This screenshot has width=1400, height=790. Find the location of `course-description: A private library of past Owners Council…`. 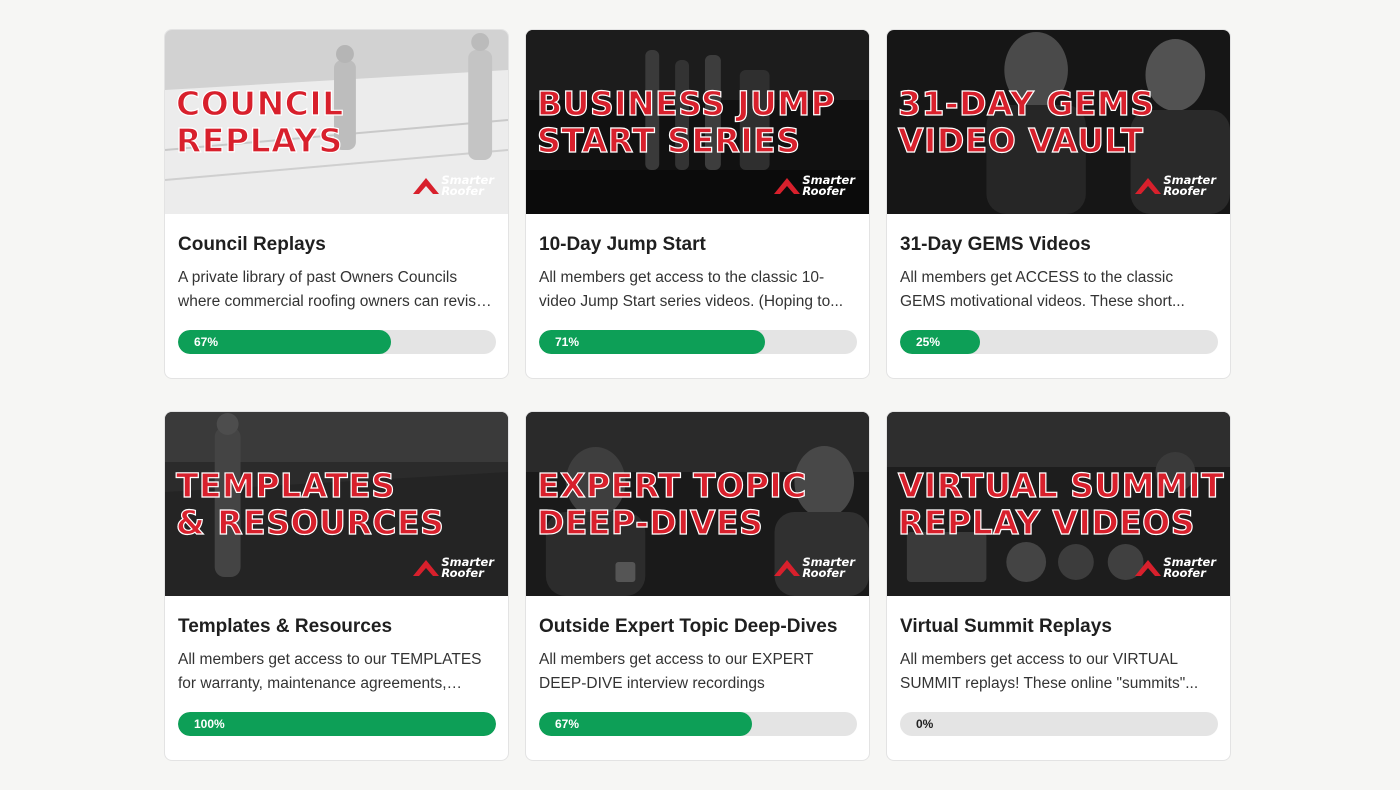

course-description: A private library of past Owners Council… is located at coordinates (331, 289).